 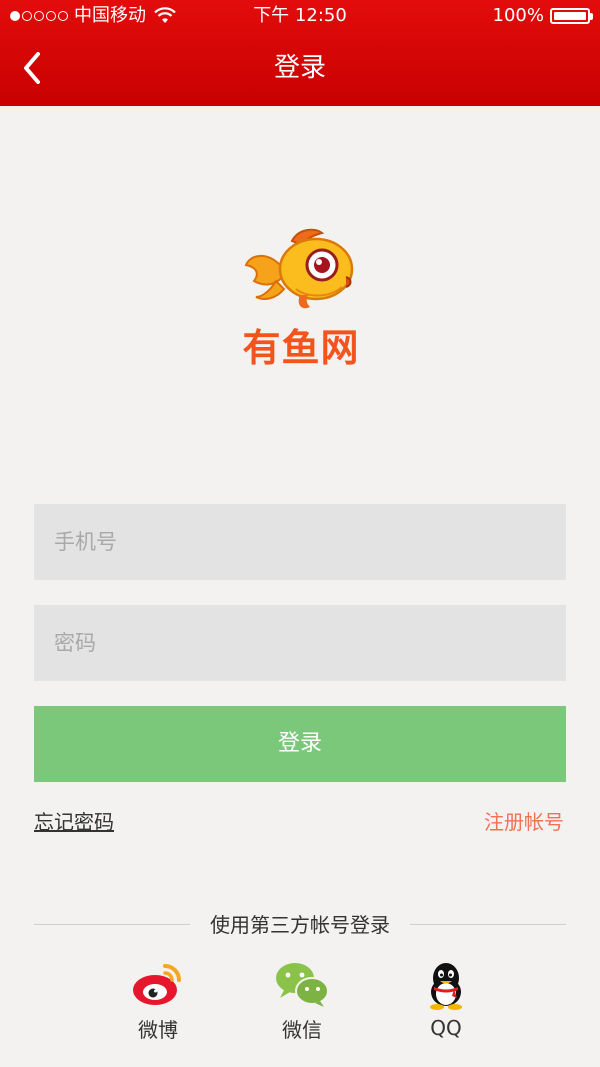 I want to click on forgot-password-link: 忘记密码, so click(x=74, y=820).